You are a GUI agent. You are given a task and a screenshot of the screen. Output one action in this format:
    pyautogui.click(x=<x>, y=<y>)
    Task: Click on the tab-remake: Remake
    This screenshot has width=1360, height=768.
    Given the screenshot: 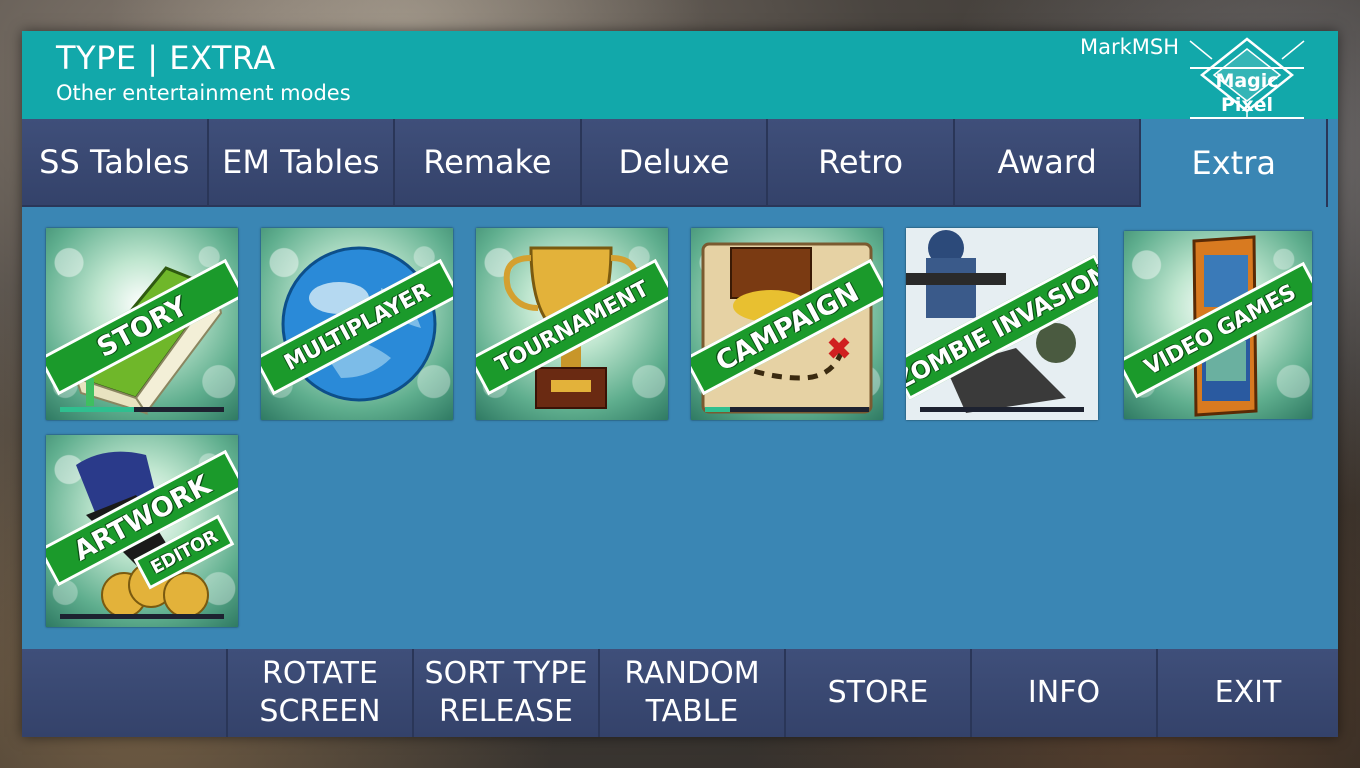 What is the action you would take?
    pyautogui.click(x=488, y=163)
    